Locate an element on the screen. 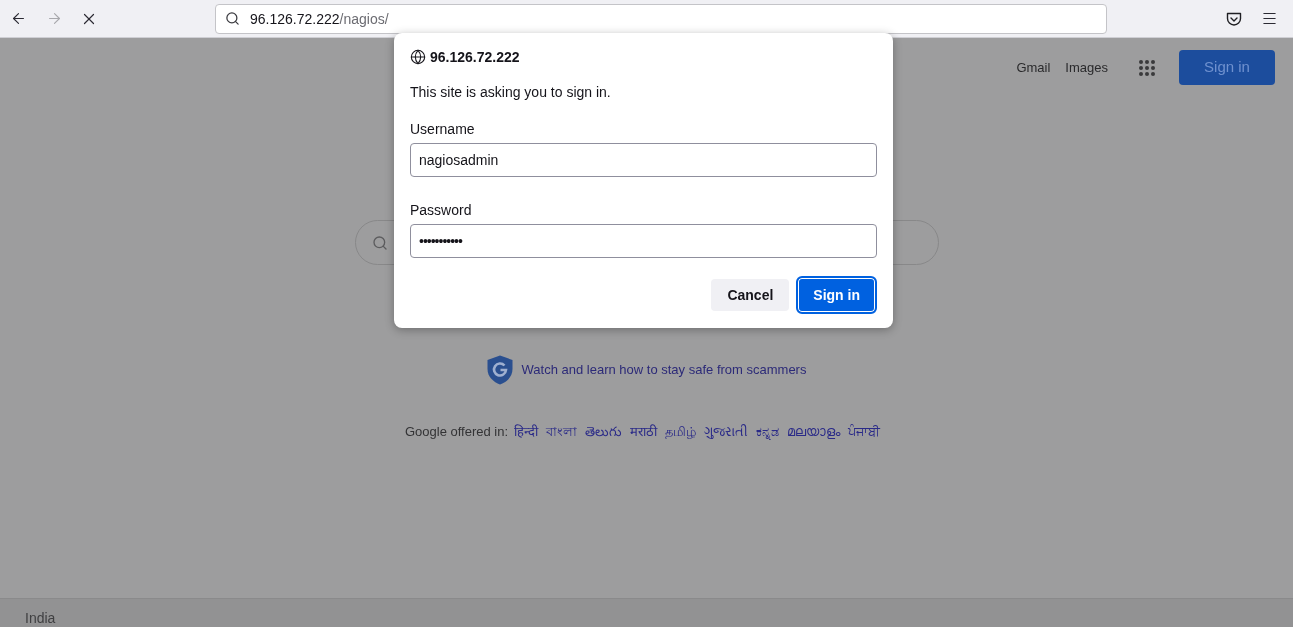 The width and height of the screenshot is (1293, 627). menu-icon is located at coordinates (1269, 18).